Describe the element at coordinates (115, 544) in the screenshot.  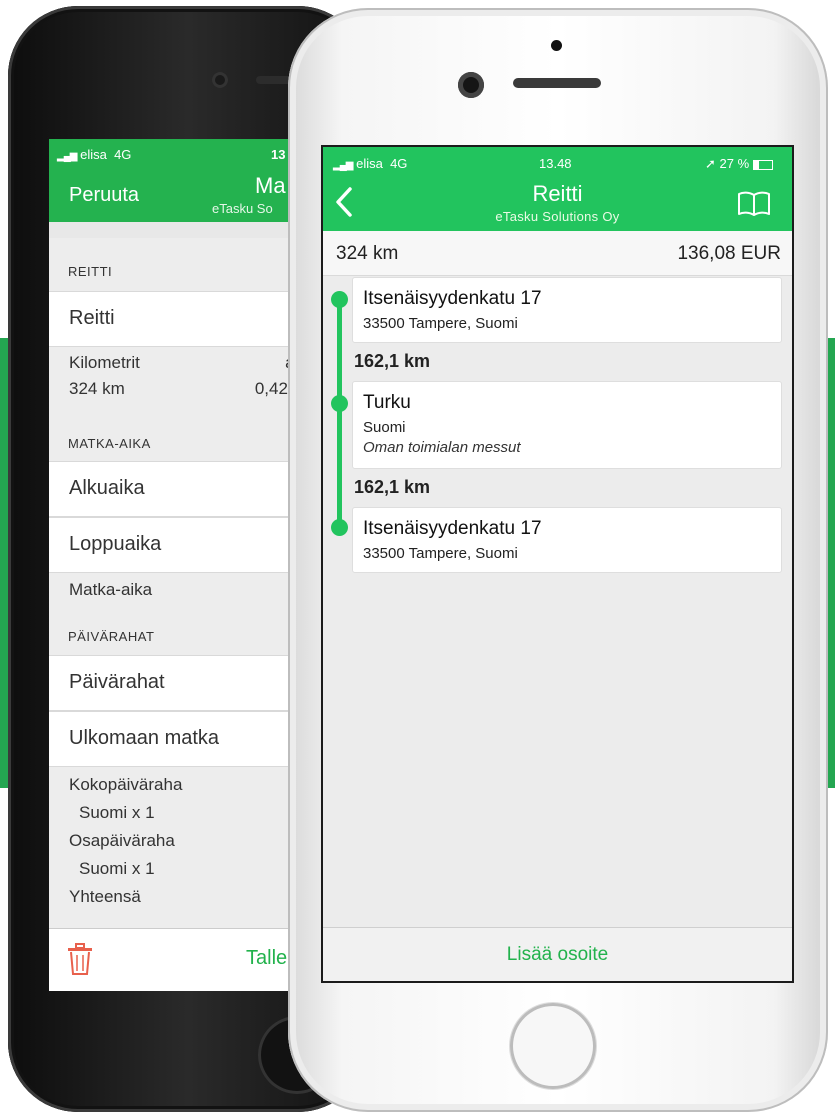
I see `end-time-label: Loppuaika` at that location.